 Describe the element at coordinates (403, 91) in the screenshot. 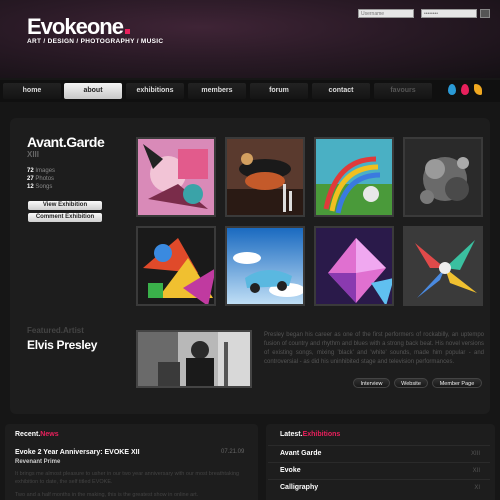

I see `nav-favours: favours` at that location.